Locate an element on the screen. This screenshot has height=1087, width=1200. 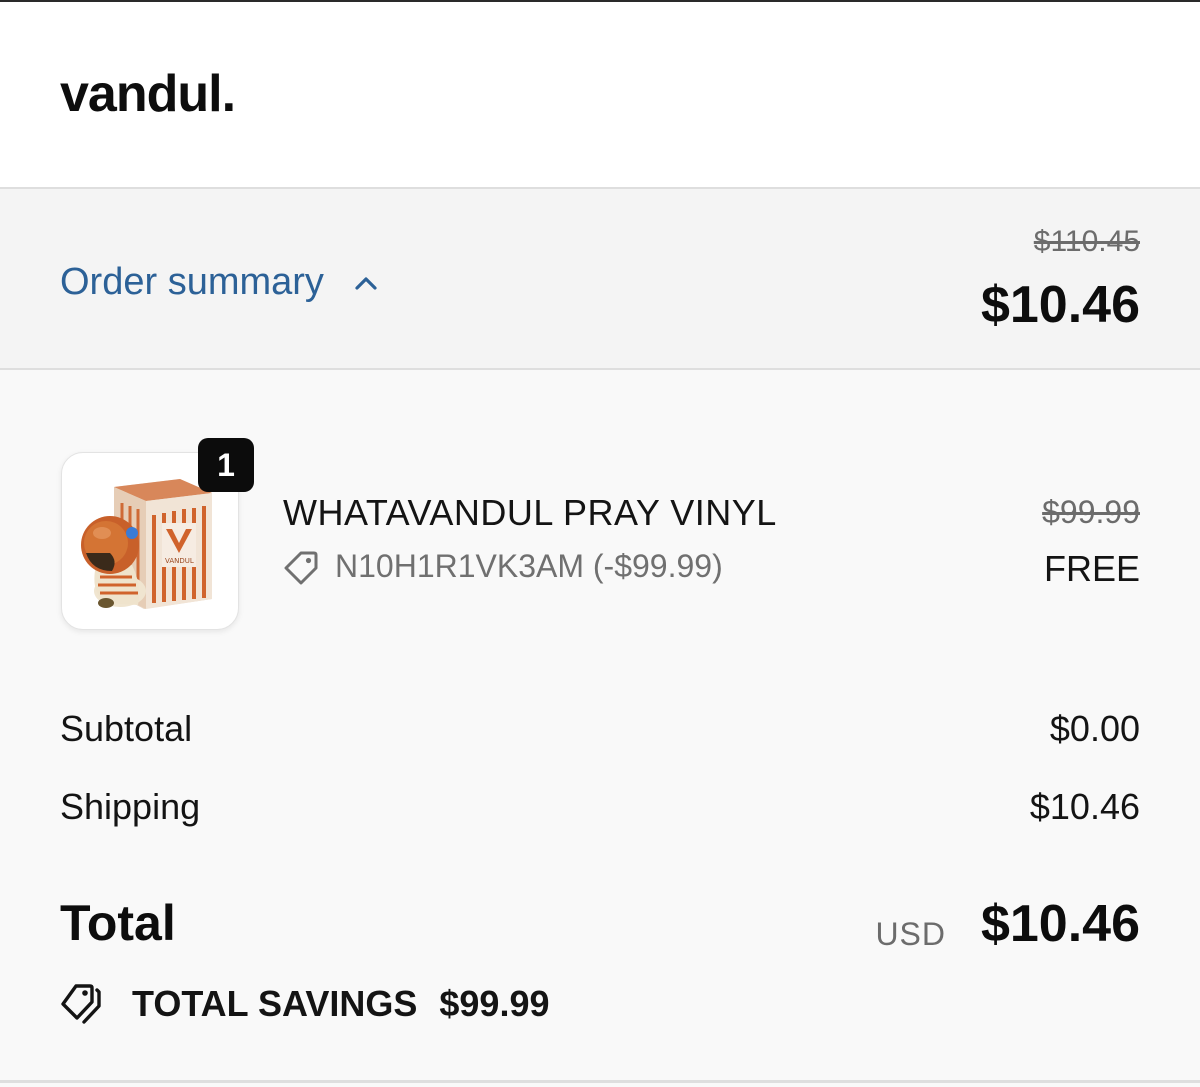
order-summary-toggle: Order summary is located at coordinates (220, 282).